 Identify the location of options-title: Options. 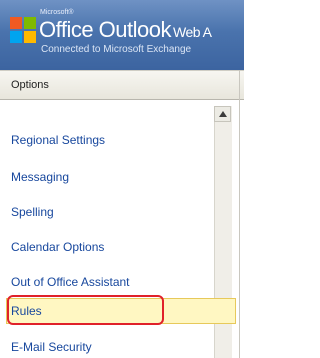
(30, 85).